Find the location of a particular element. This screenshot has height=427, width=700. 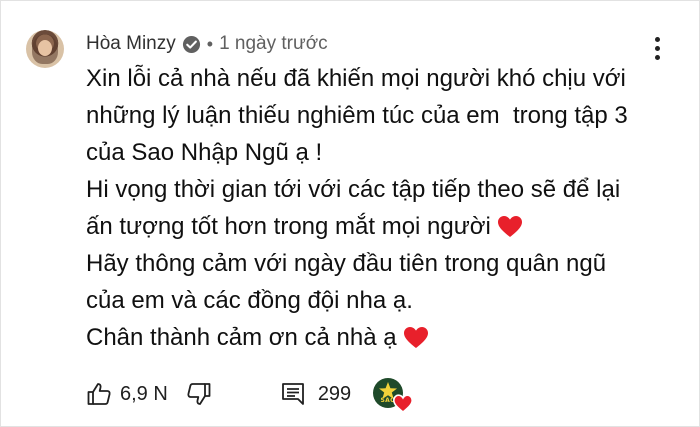

comment-icon is located at coordinates (292, 394).